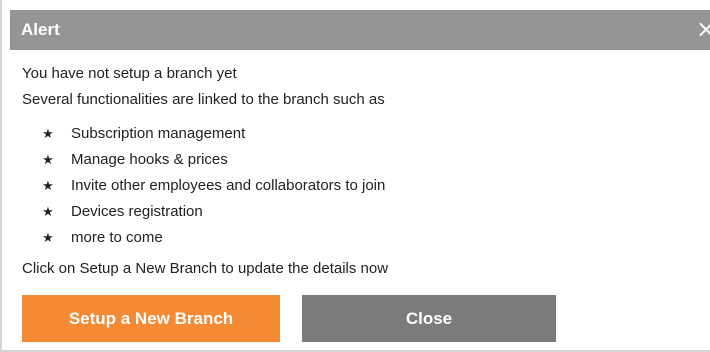 Image resolution: width=710 pixels, height=352 pixels. What do you see at coordinates (703, 29) in the screenshot?
I see `close-icon: ×` at bounding box center [703, 29].